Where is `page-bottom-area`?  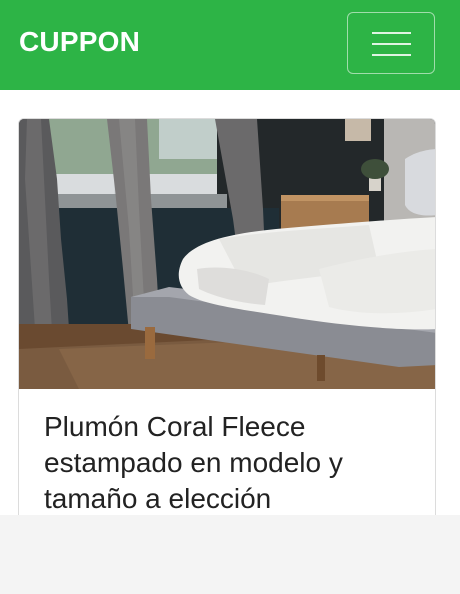 page-bottom-area is located at coordinates (230, 554).